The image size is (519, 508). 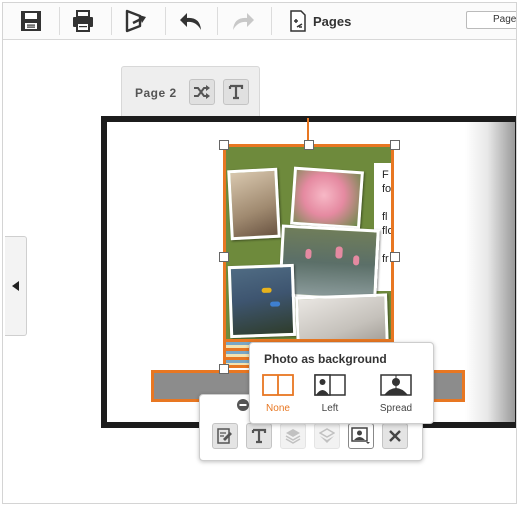 I want to click on pages-label: Pages, so click(x=332, y=21).